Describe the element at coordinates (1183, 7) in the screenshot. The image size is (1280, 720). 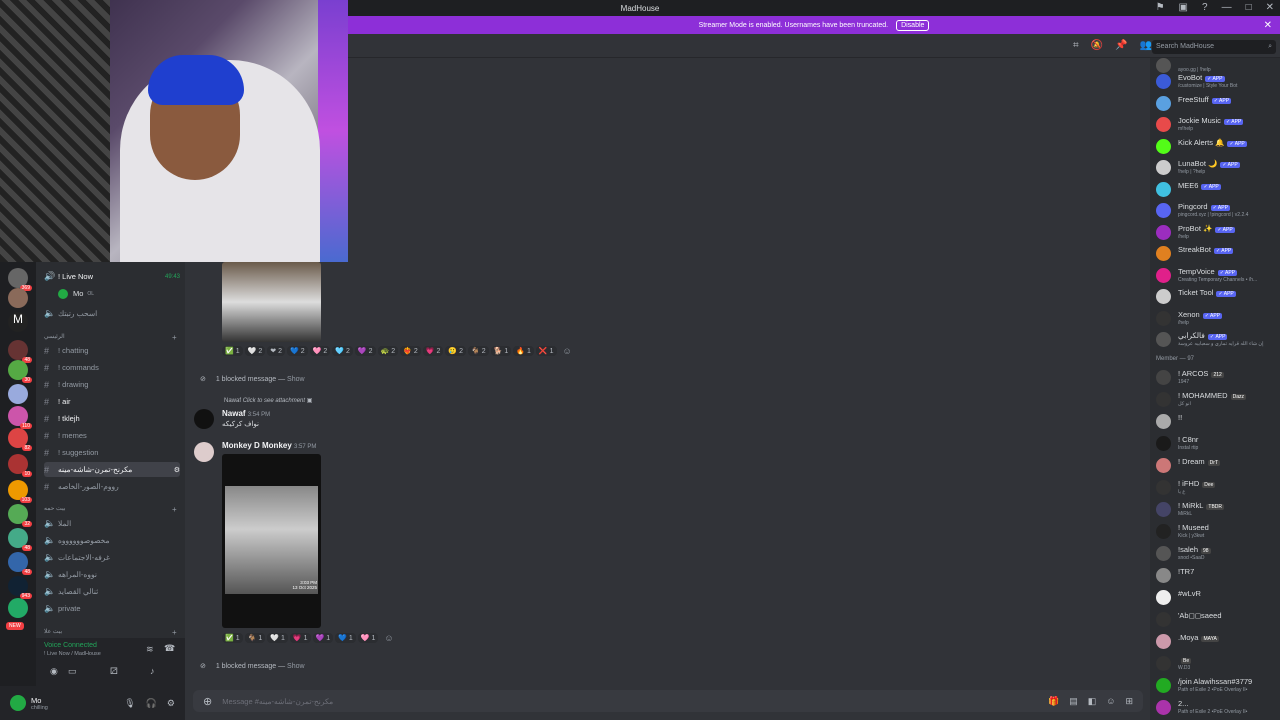
I see `screen-icon: ▣` at that location.